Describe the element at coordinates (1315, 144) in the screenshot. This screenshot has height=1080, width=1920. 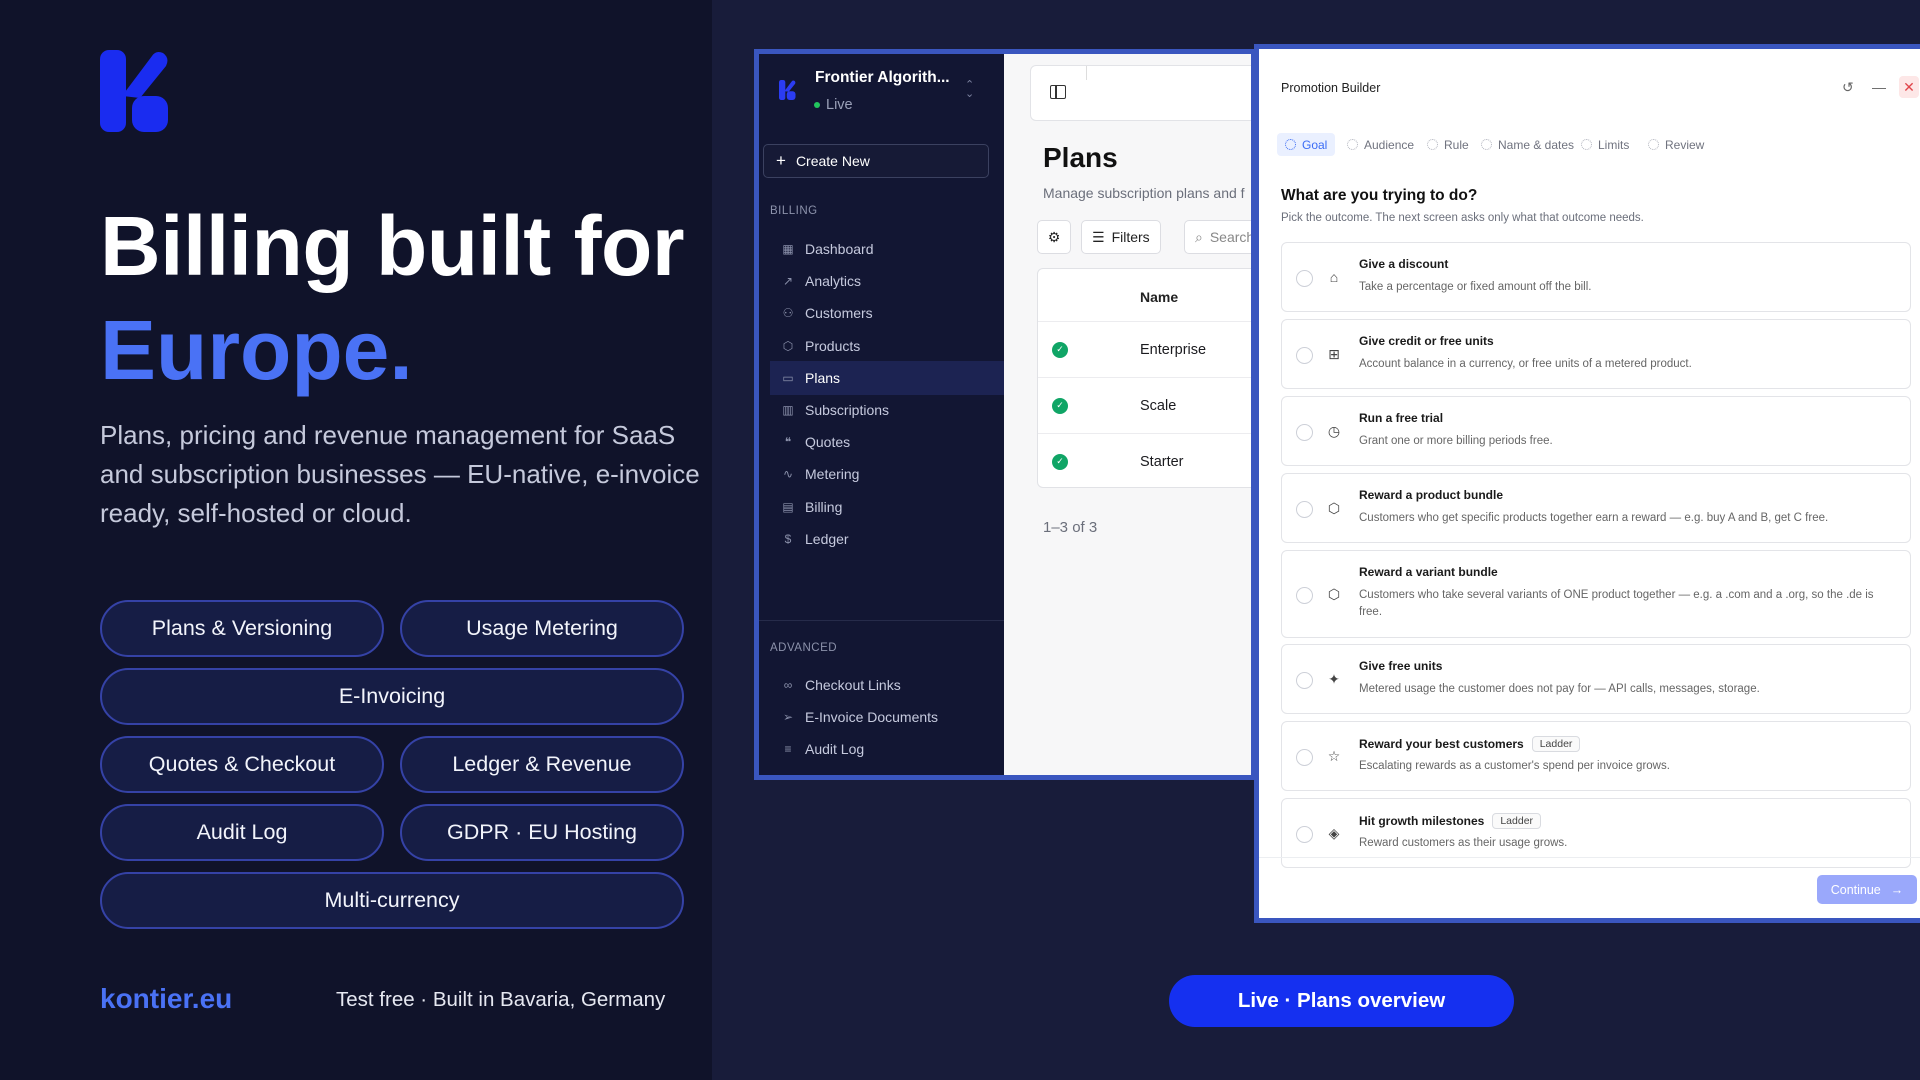
I see `step-label: Goal` at that location.